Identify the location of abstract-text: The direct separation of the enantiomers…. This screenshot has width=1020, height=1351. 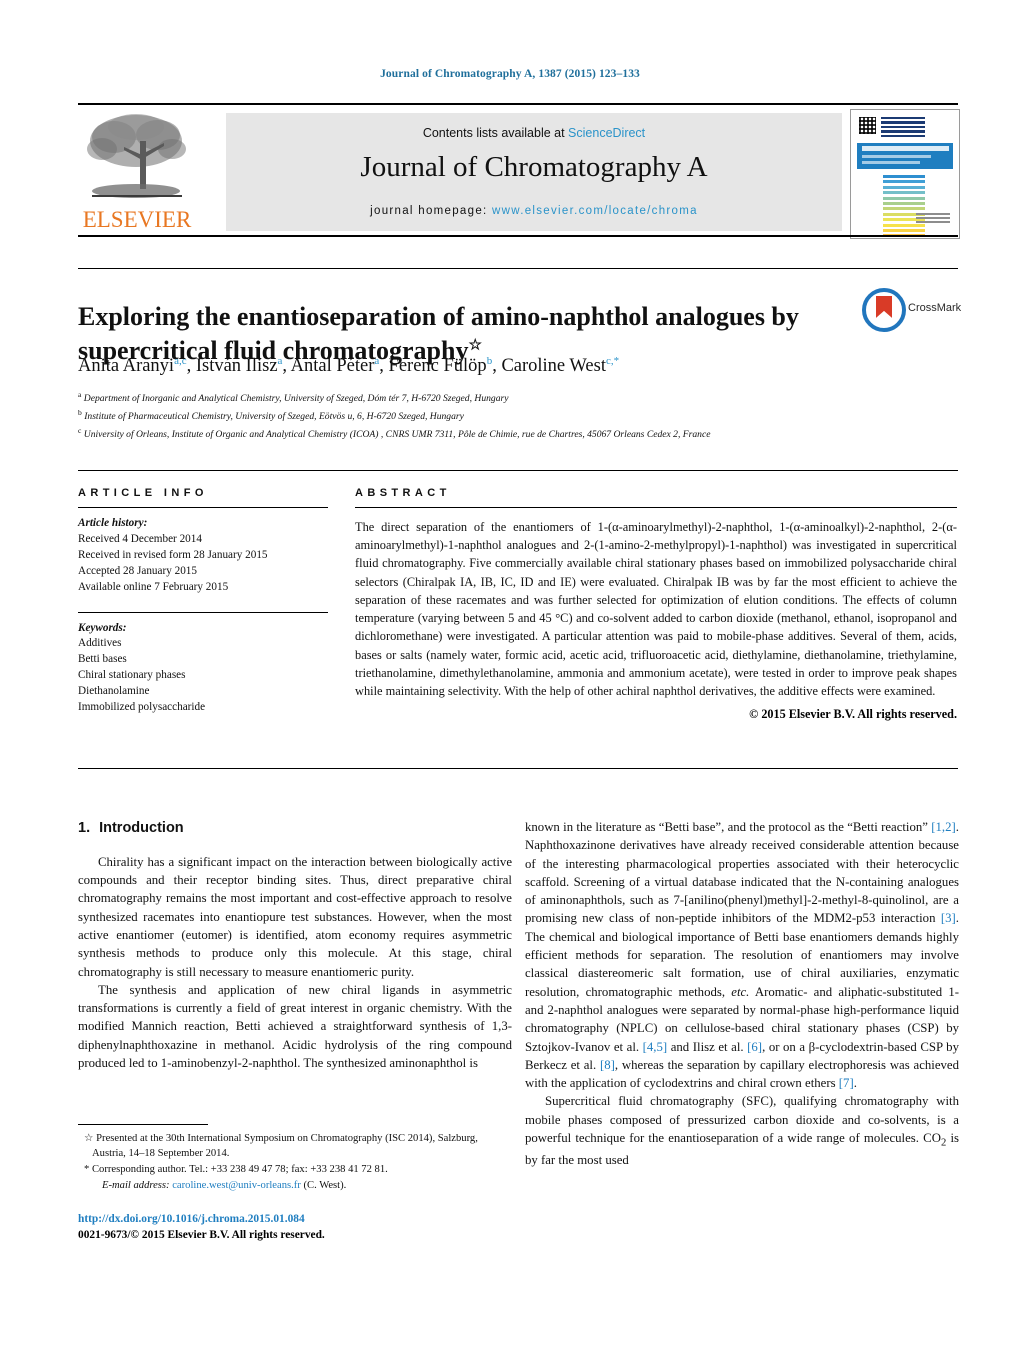
(656, 609).